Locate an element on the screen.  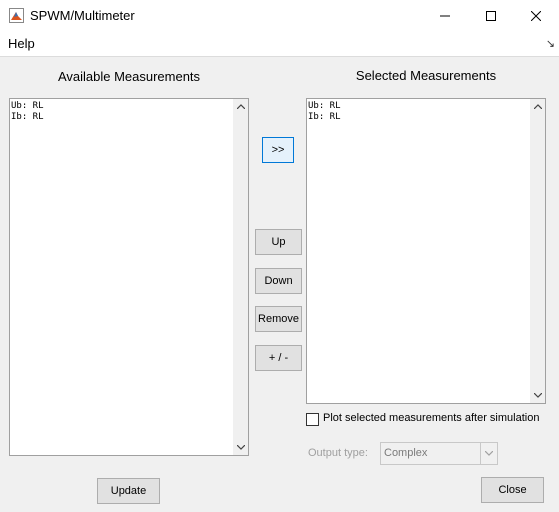
update-button: Update is located at coordinates (128, 491).